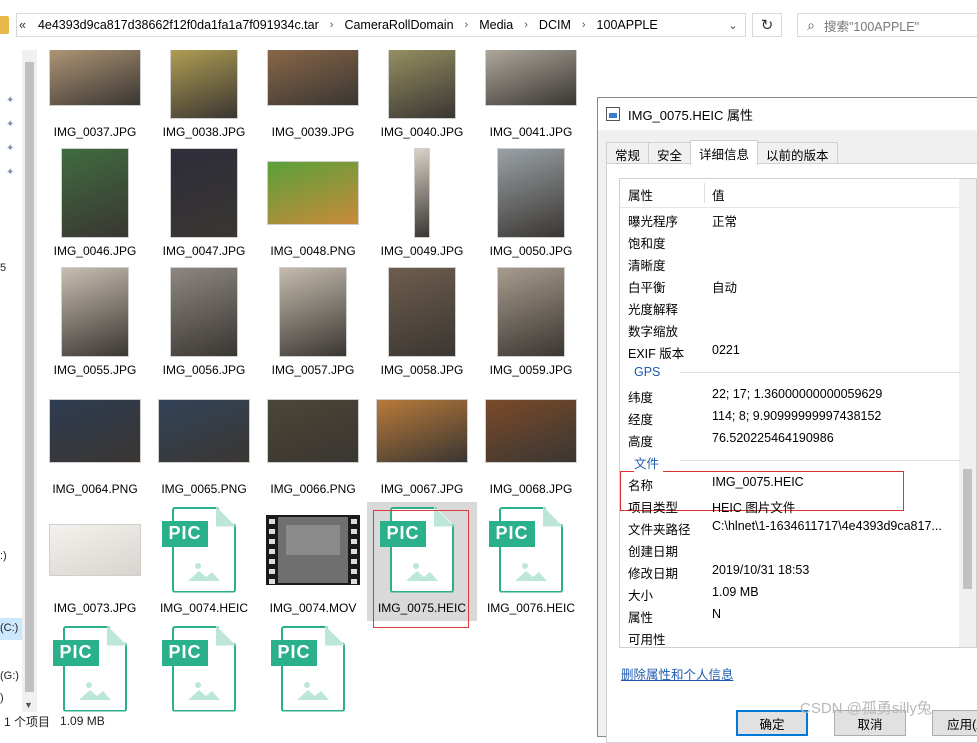  What do you see at coordinates (967, 413) in the screenshot?
I see `property-list-scrollbar` at bounding box center [967, 413].